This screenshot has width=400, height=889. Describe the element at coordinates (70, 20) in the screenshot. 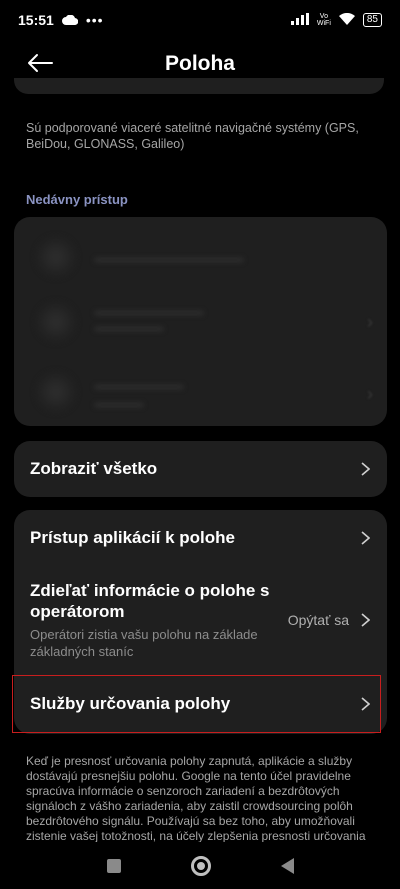

I see `cloud-icon` at that location.